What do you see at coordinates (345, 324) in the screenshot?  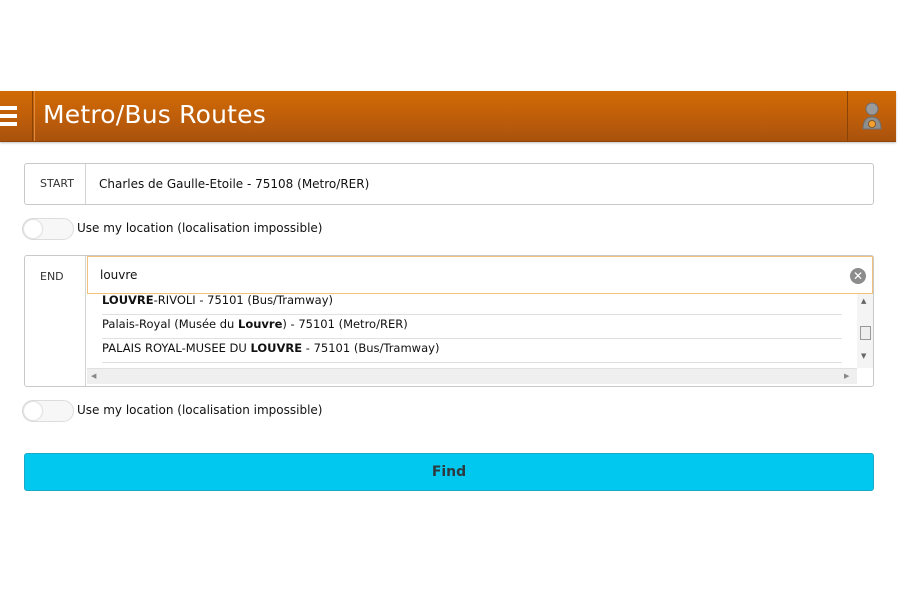 I see `suggestion-suffix: ) - 75101 (Metro/RER)` at bounding box center [345, 324].